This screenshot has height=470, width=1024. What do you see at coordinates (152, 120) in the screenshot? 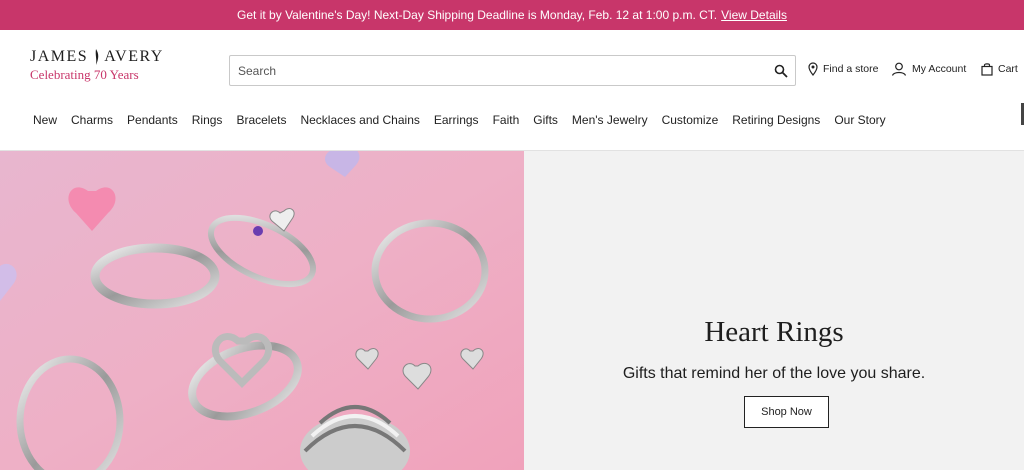
I see `nav-item-pendants: Pendants` at bounding box center [152, 120].